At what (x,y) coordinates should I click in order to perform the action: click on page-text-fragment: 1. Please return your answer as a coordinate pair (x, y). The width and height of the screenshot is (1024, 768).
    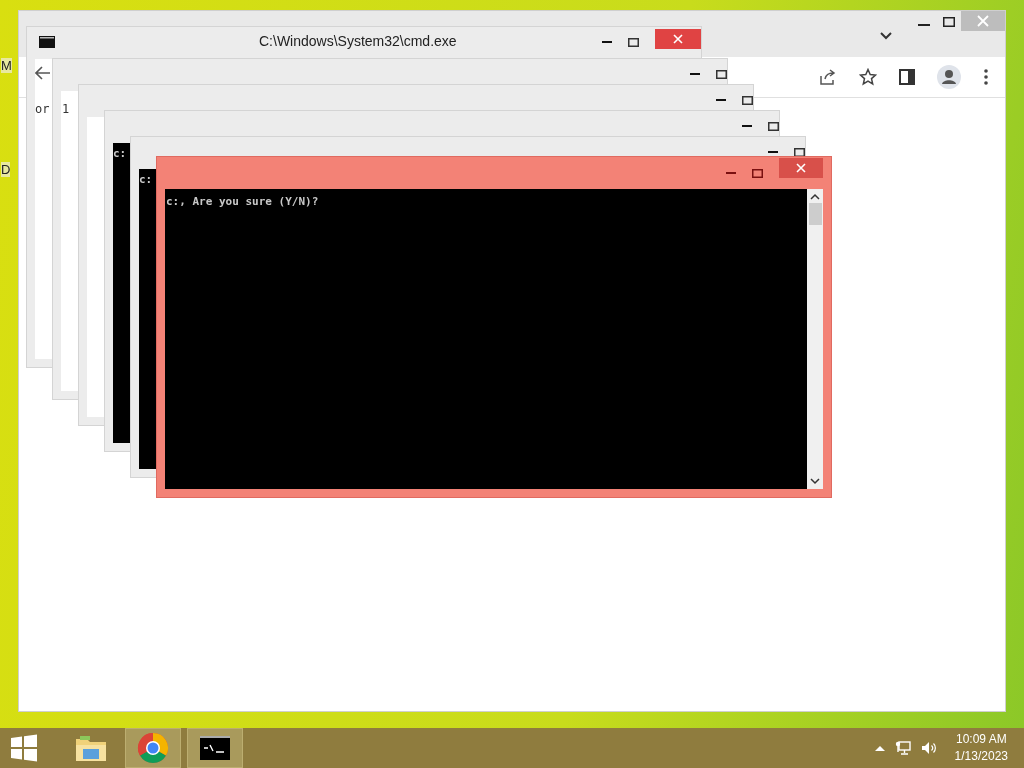
    Looking at the image, I should click on (66, 109).